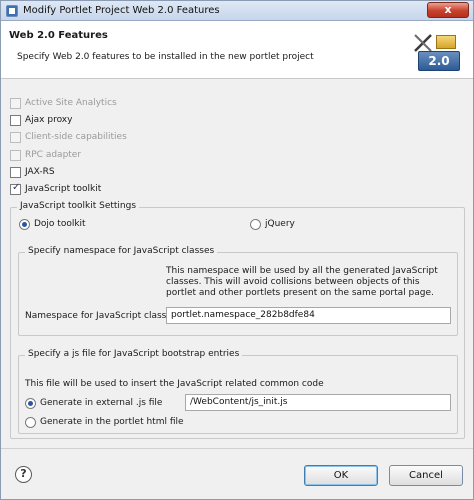 Image resolution: width=474 pixels, height=500 pixels. I want to click on feature-label: JAX-RS, so click(40, 172).